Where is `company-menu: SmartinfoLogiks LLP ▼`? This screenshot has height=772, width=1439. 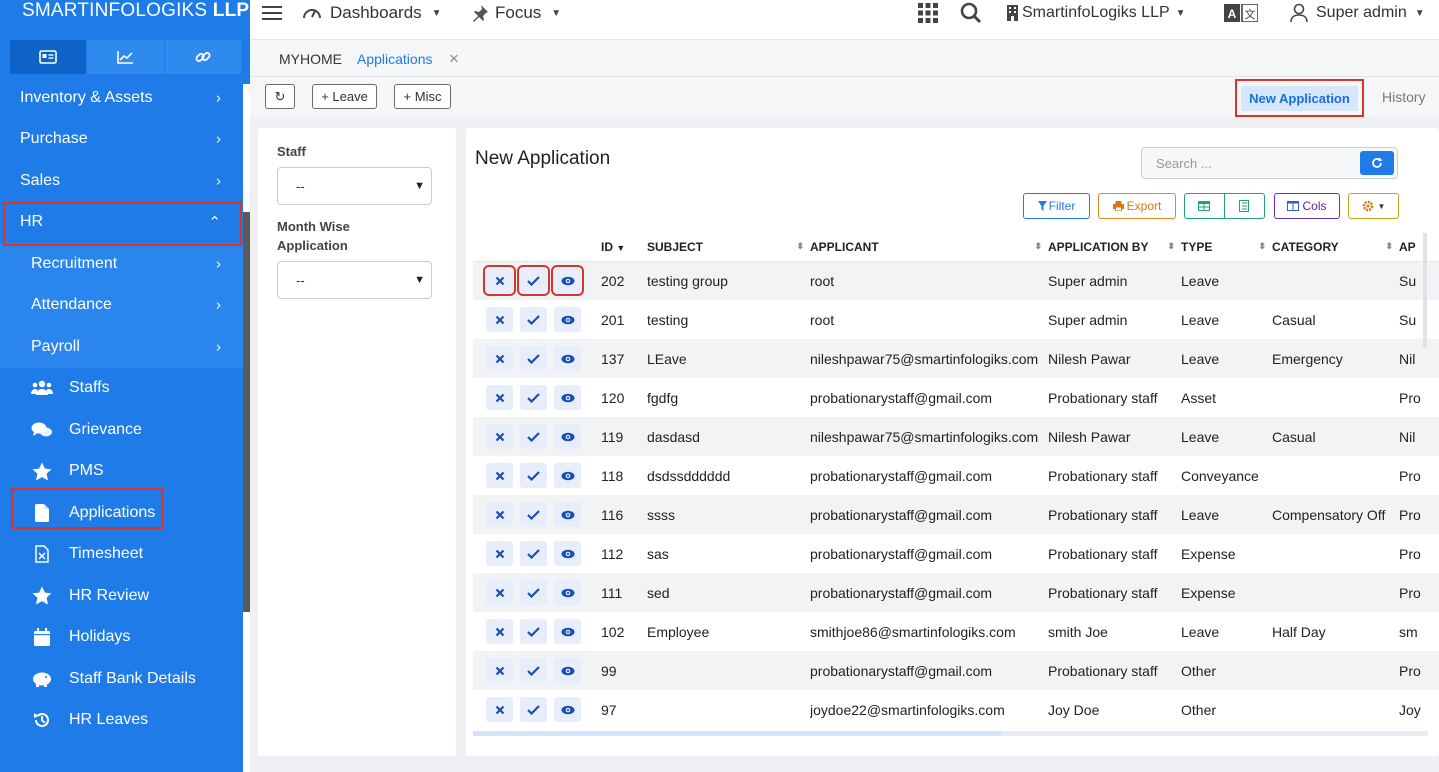 company-menu: SmartinfoLogiks LLP ▼ is located at coordinates (1096, 13).